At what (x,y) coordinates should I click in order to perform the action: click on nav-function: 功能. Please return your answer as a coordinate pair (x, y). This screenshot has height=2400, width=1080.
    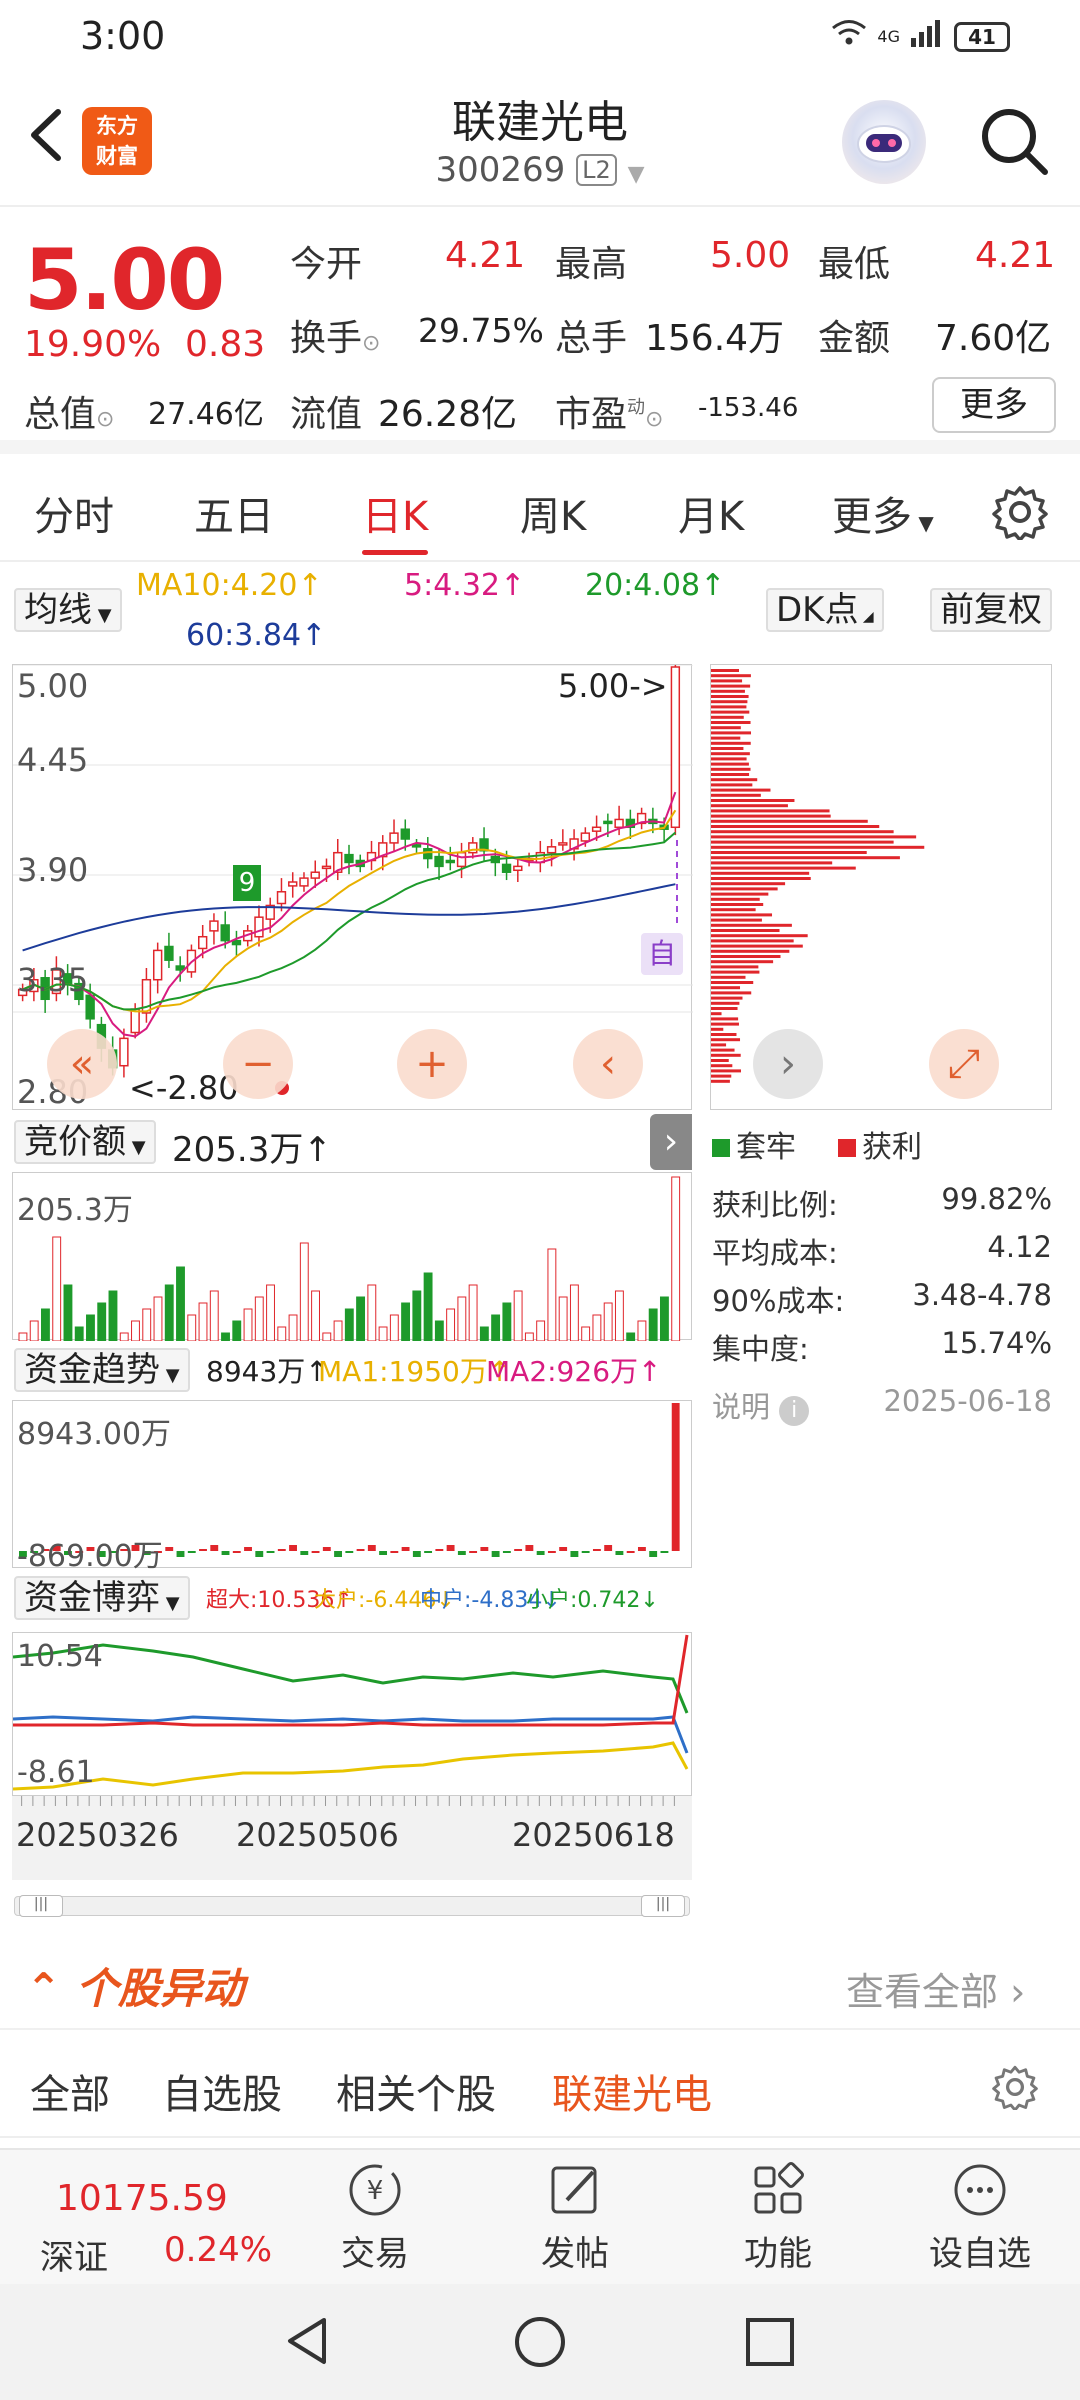
    Looking at the image, I should click on (778, 2217).